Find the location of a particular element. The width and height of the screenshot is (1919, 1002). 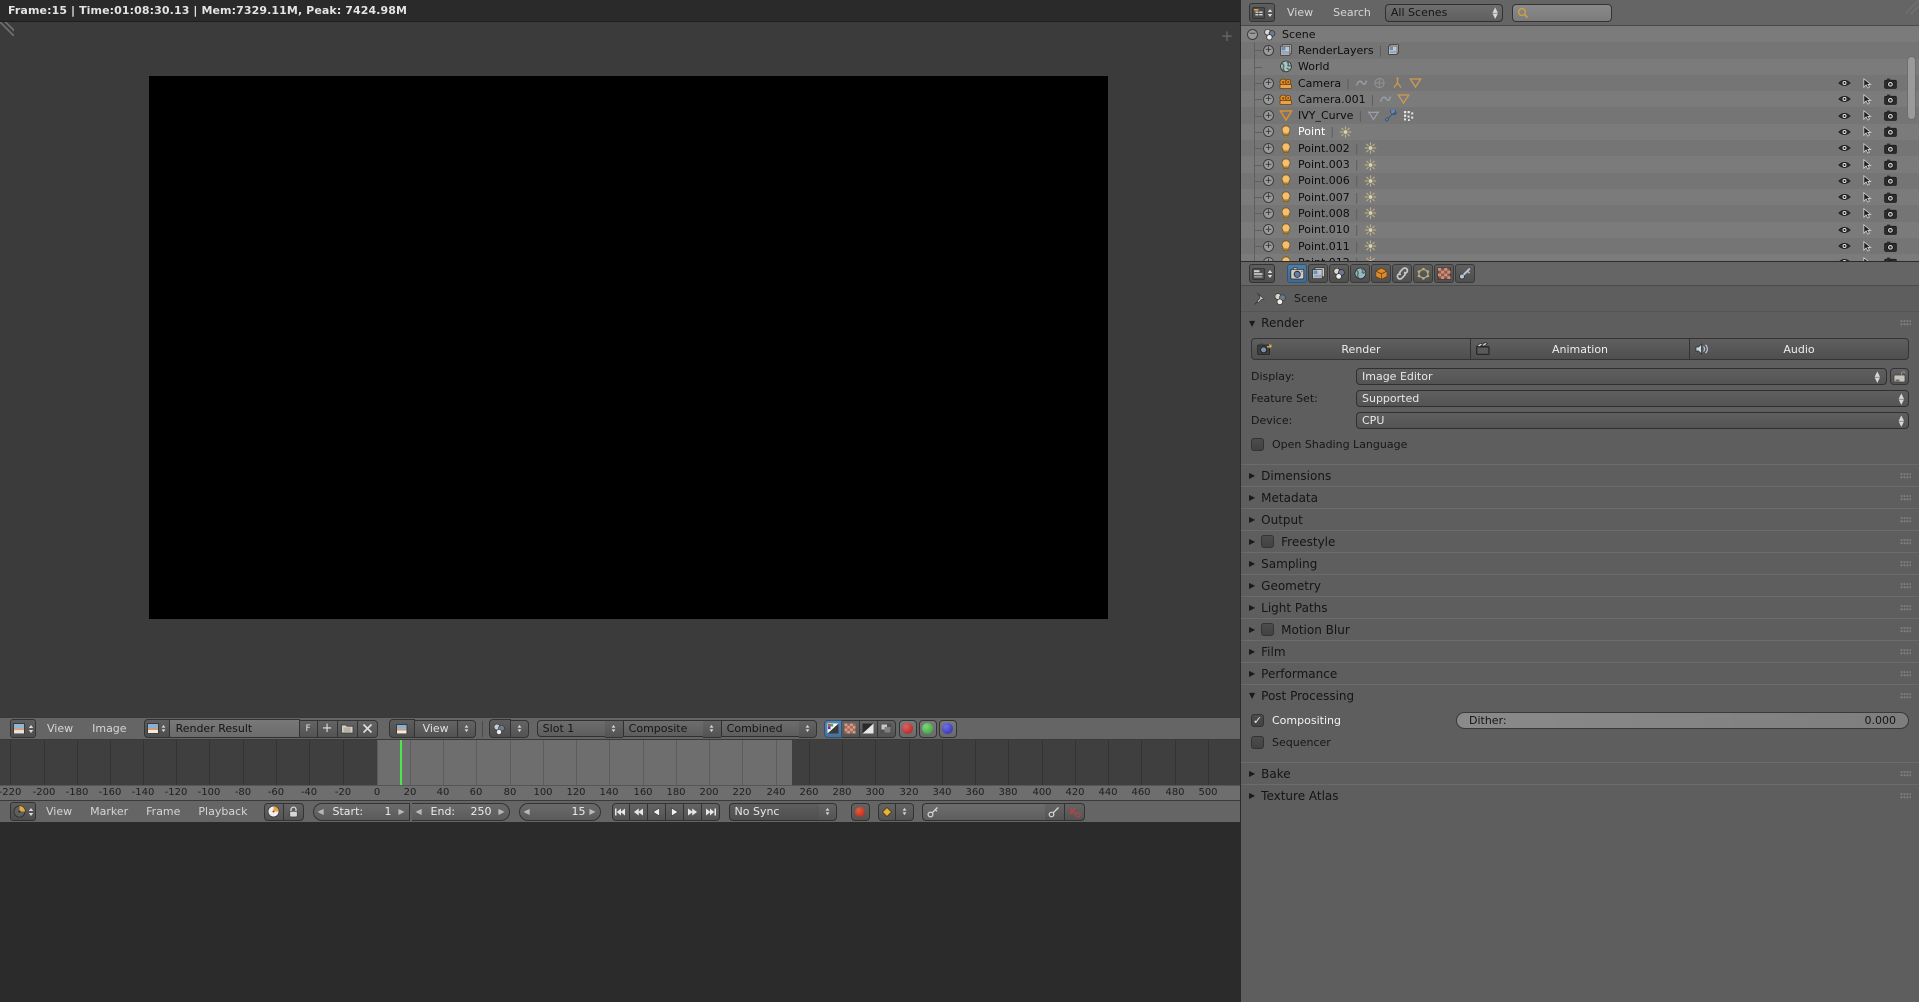

outliner-row: + Point.006 | is located at coordinates (1580, 180).